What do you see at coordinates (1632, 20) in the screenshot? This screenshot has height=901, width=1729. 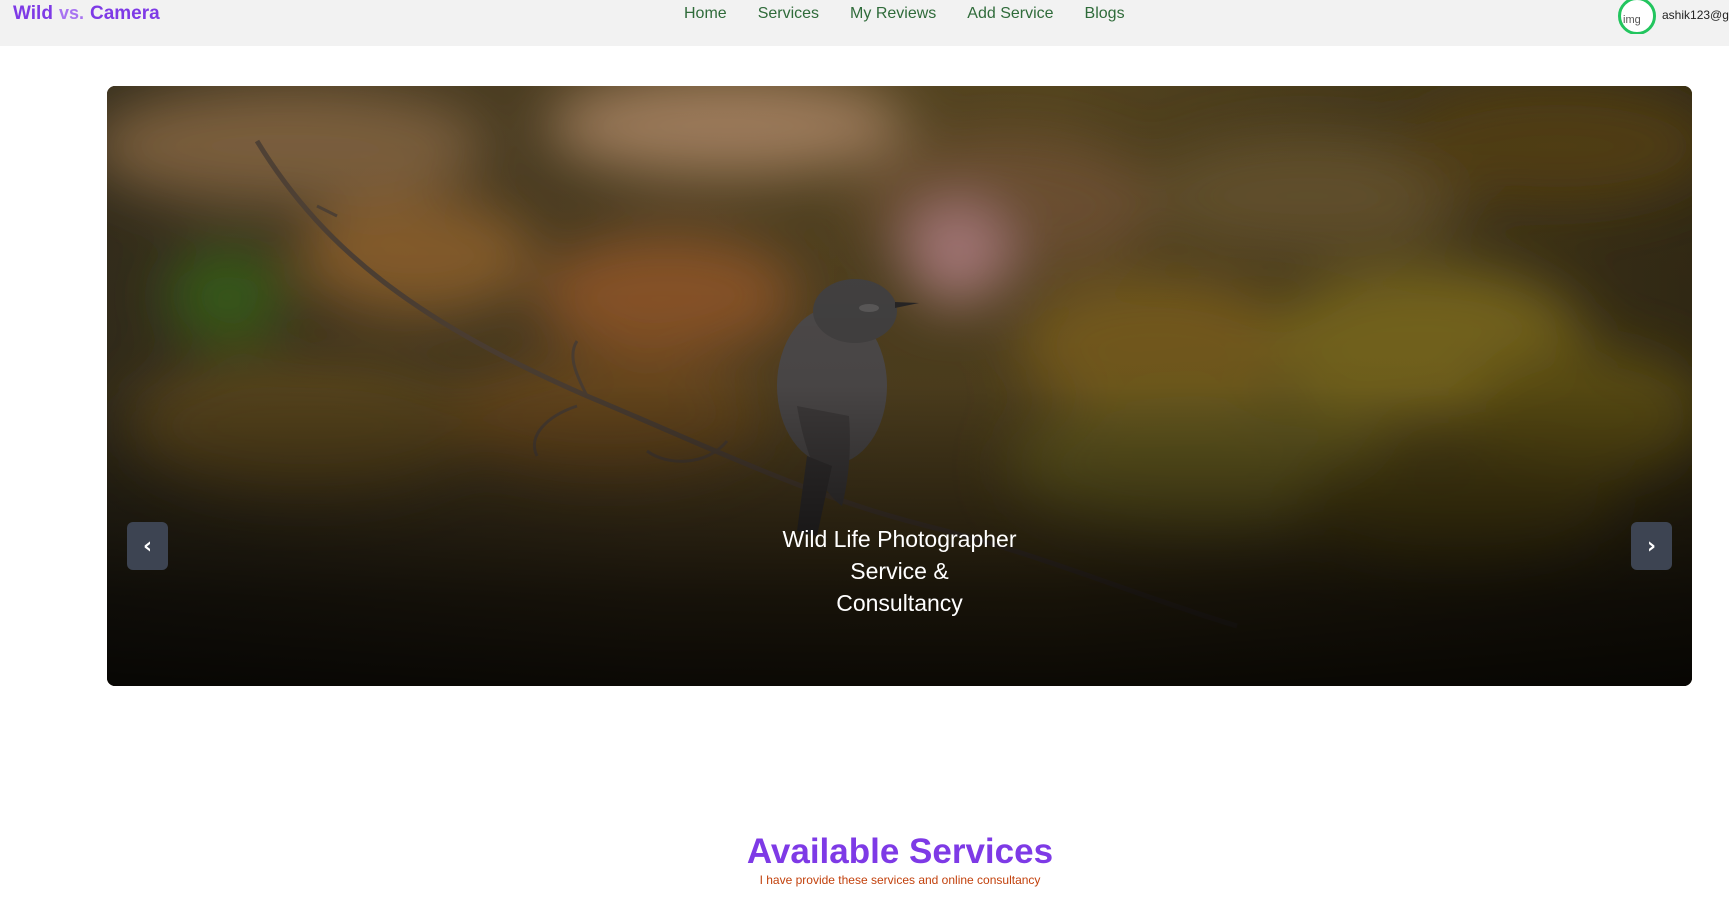 I see `avatar-alt-text: img` at bounding box center [1632, 20].